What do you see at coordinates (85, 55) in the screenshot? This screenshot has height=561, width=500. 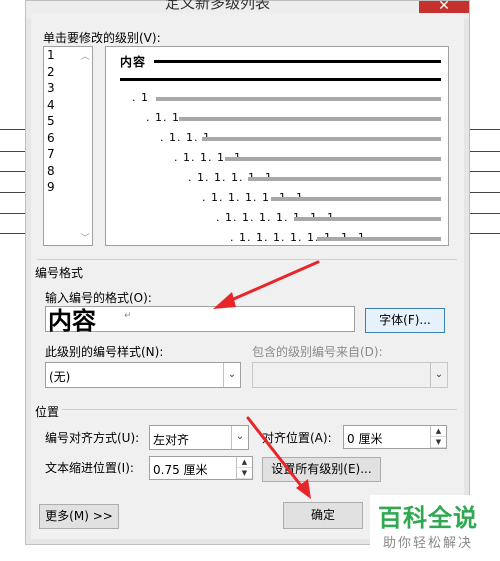 I see `scroll-up-icon: ︿` at bounding box center [85, 55].